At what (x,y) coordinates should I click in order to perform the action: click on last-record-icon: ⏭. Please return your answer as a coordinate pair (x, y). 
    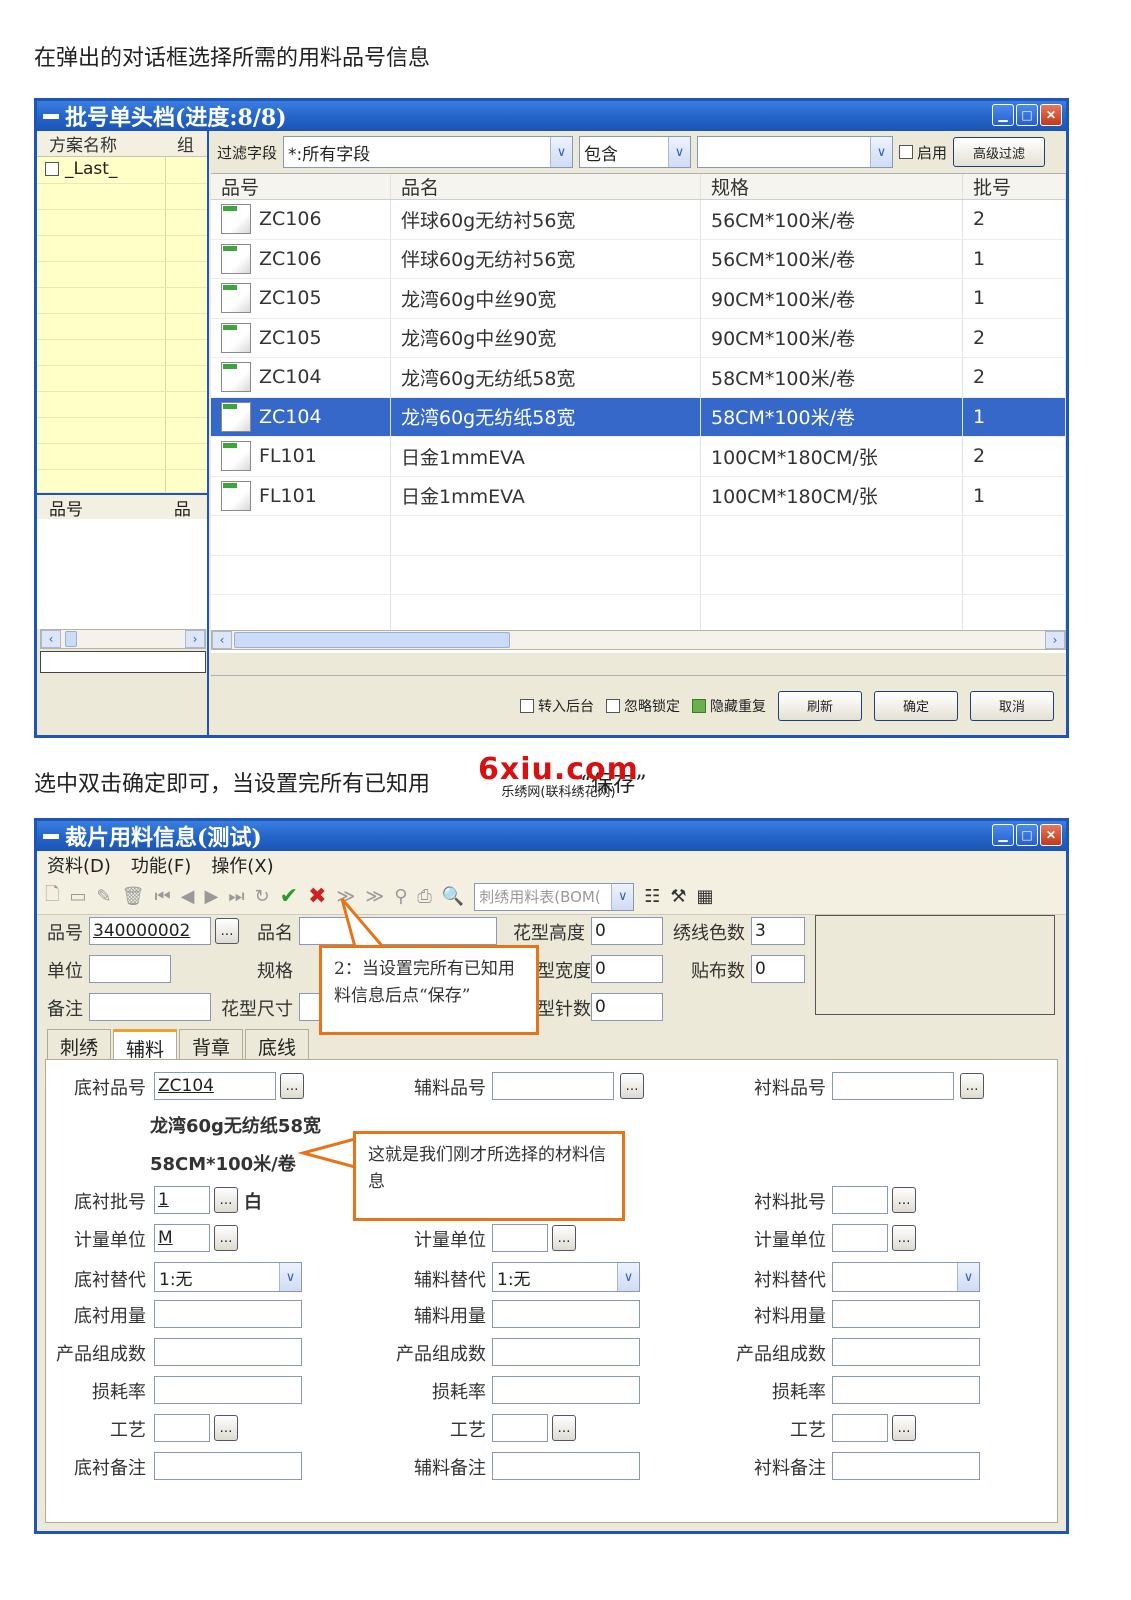
    Looking at the image, I should click on (236, 896).